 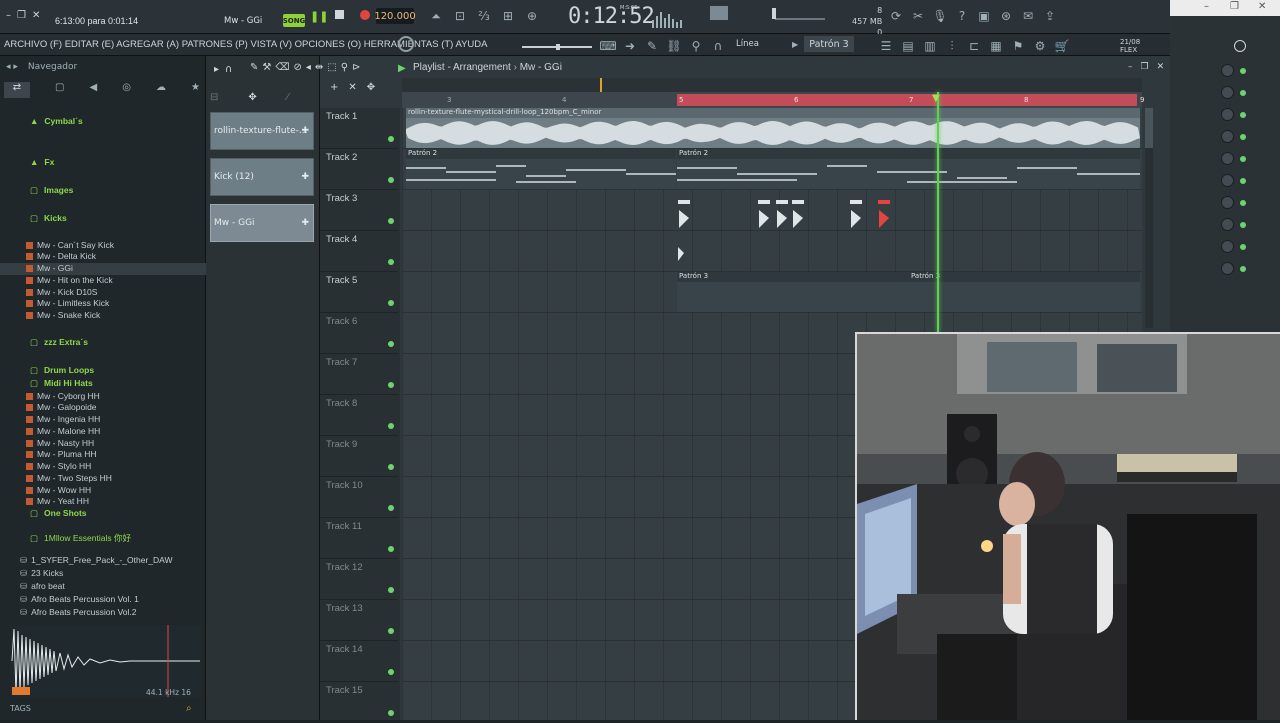 I want to click on track-header: Track 13, so click(x=359, y=620).